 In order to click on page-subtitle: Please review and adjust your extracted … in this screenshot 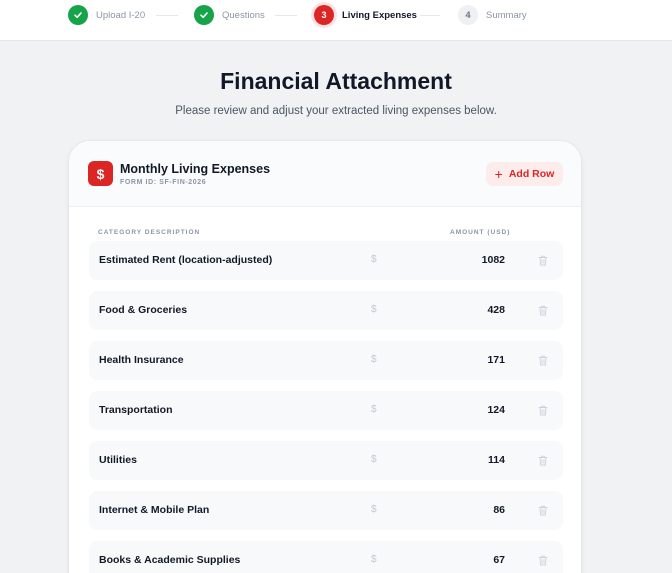, I will do `click(336, 111)`.